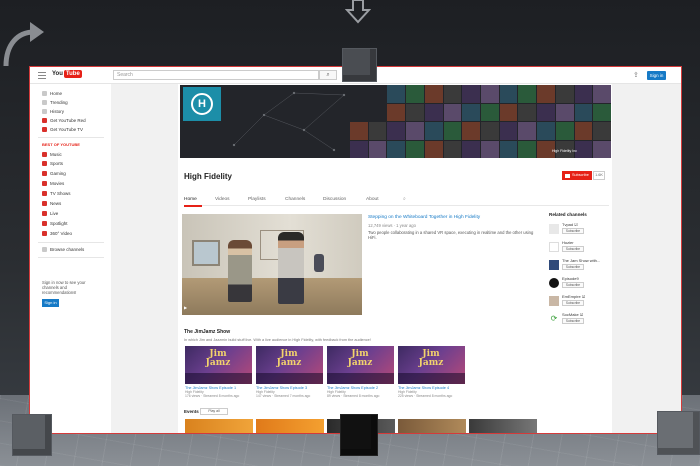 Image resolution: width=700 pixels, height=466 pixels. I want to click on rotate-icon, so click(25, 45).